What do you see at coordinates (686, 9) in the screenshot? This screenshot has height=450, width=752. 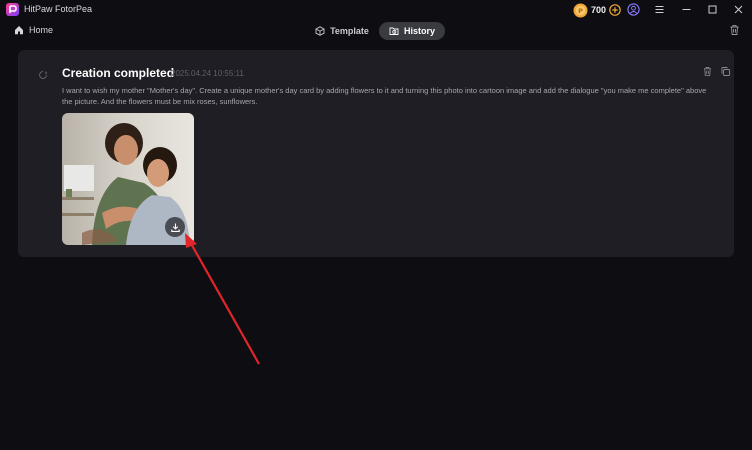 I see `minimize-icon` at bounding box center [686, 9].